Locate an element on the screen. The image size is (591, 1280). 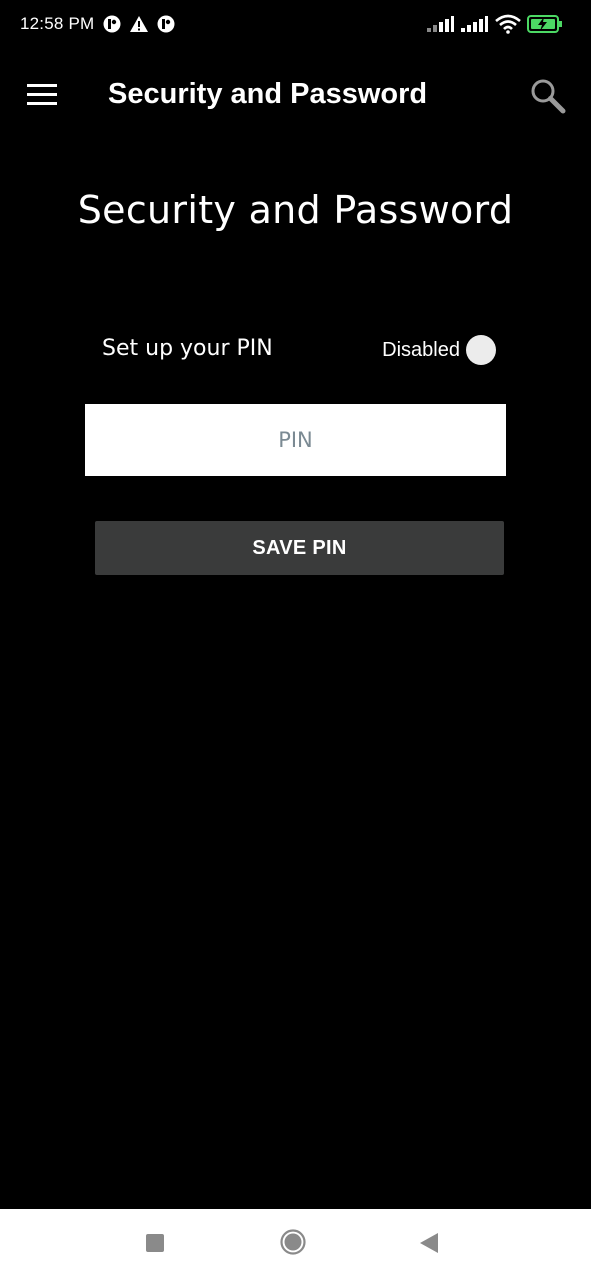
app-bar: Security and Password is located at coordinates (295, 96).